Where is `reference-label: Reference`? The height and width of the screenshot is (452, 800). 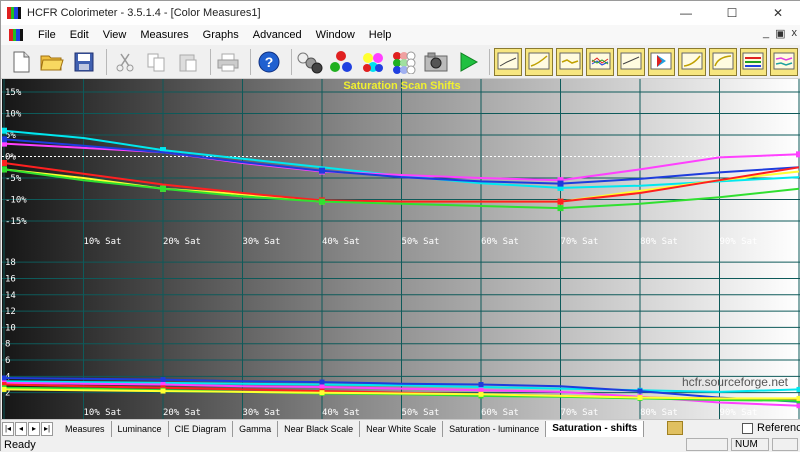
reference-label: Reference is located at coordinates (778, 428).